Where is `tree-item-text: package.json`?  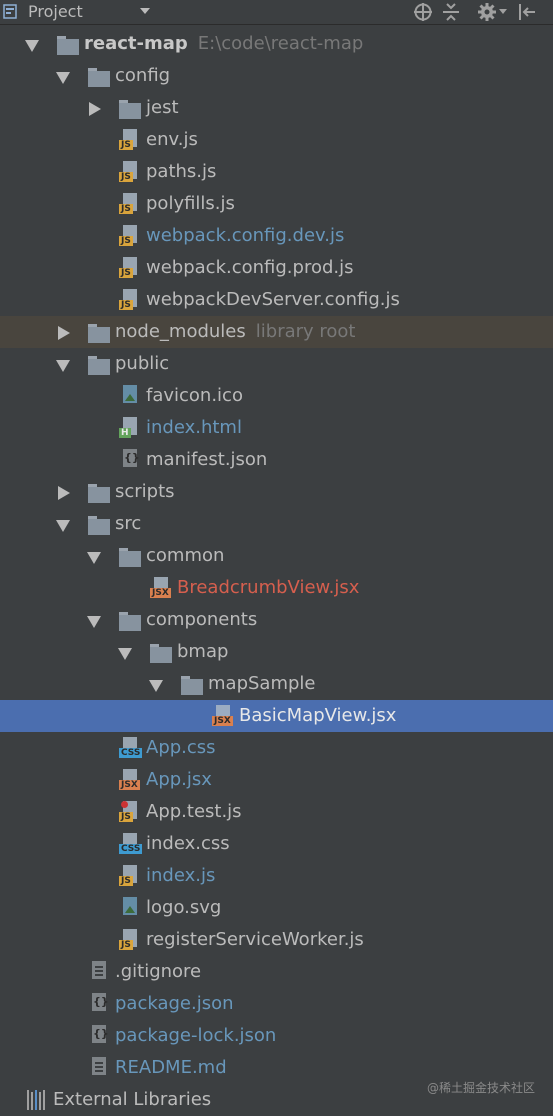 tree-item-text: package.json is located at coordinates (174, 1003).